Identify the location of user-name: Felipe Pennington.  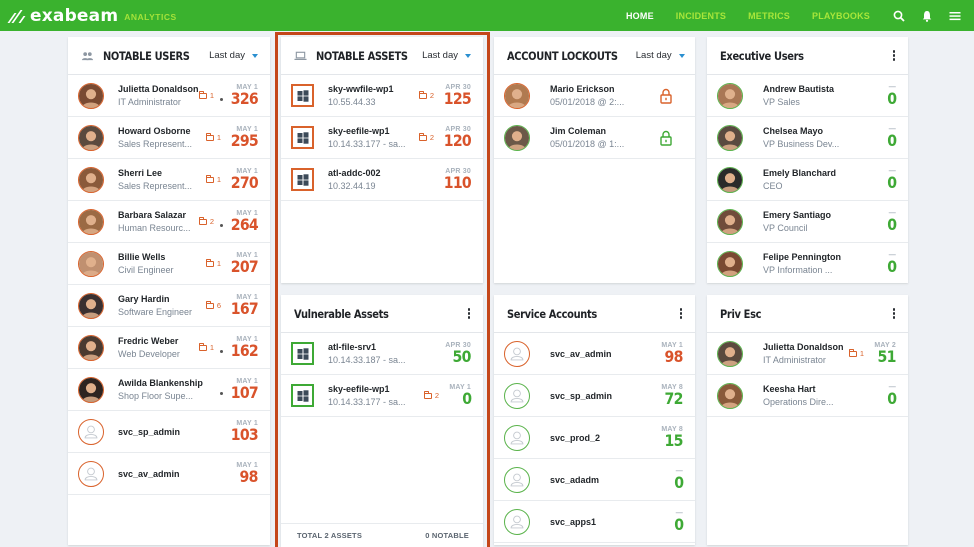
(816, 257).